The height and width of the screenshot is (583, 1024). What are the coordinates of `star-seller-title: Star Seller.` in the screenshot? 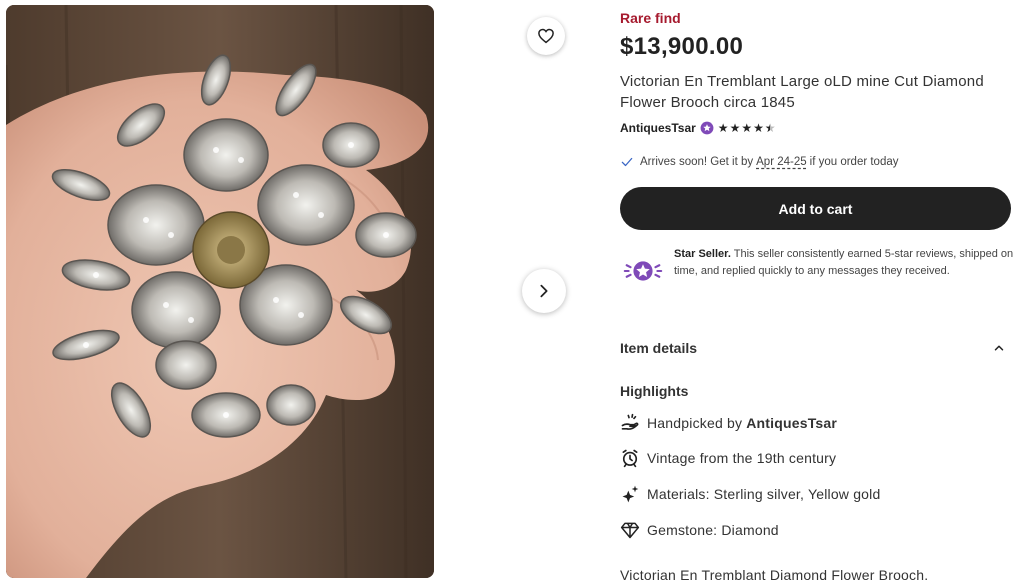 It's located at (702, 254).